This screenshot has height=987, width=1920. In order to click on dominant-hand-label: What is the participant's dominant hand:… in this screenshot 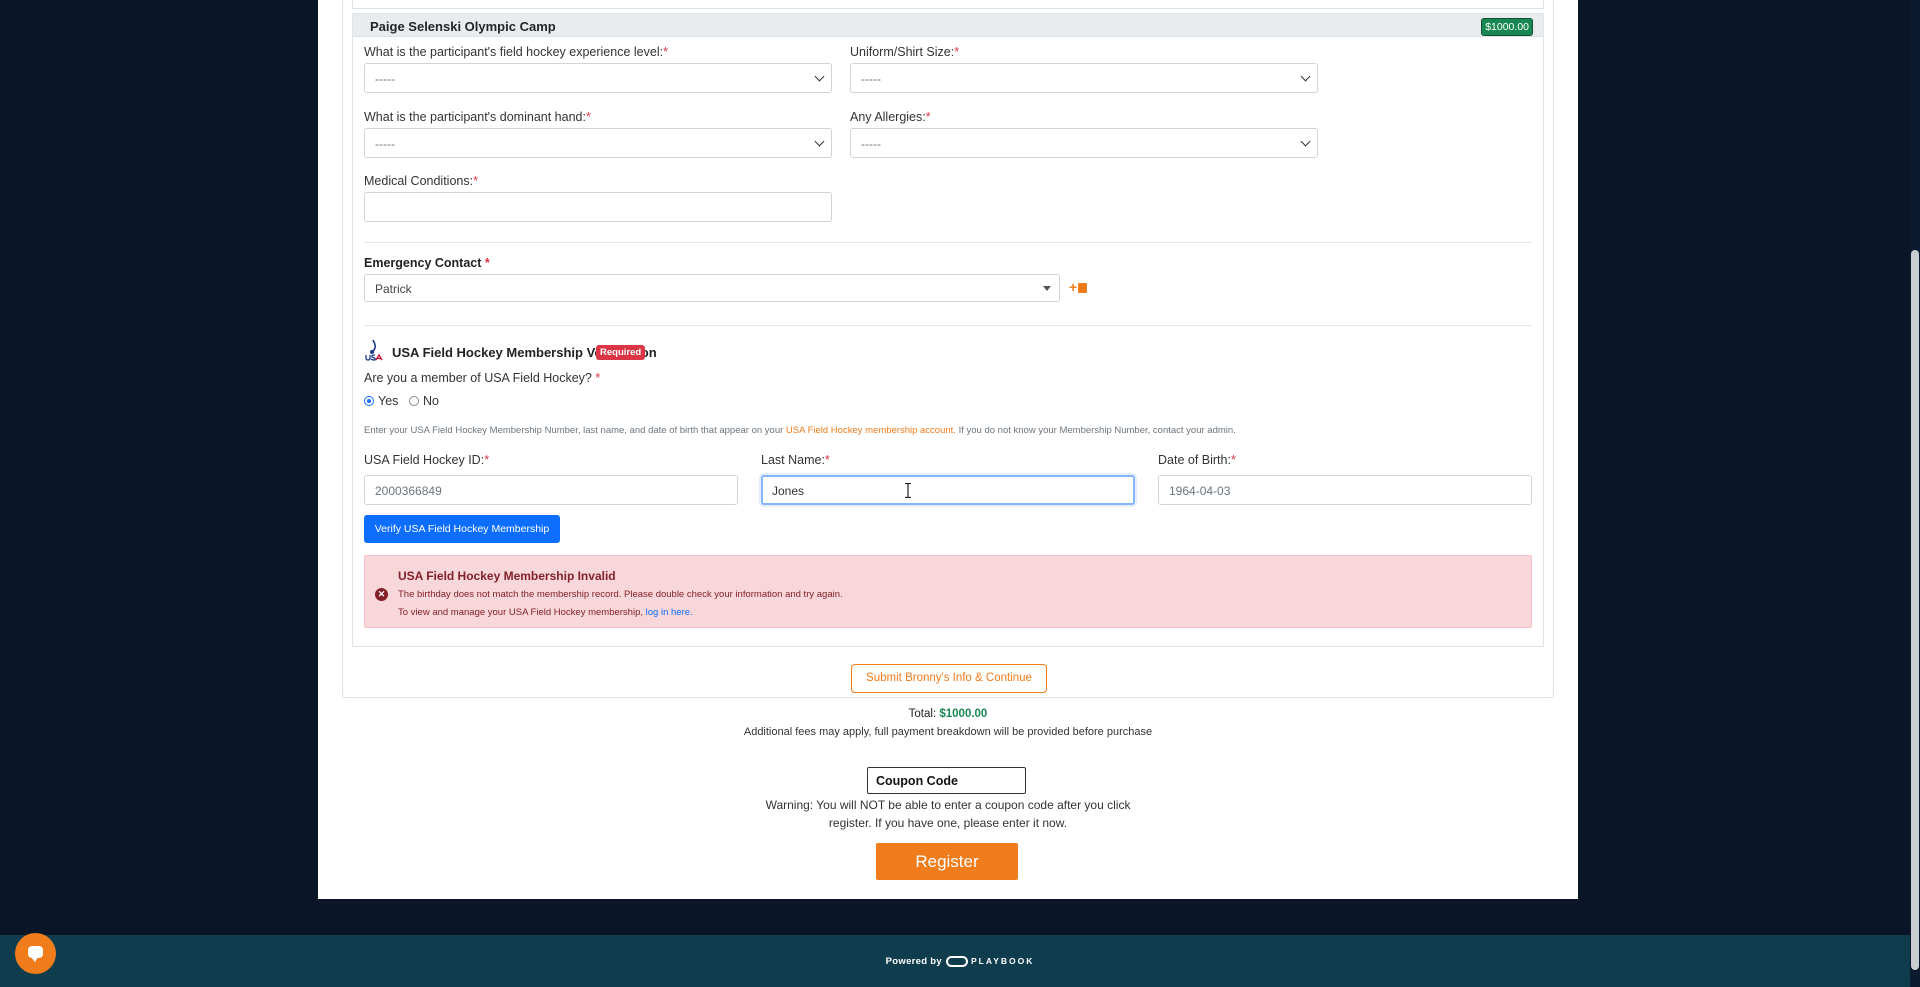, I will do `click(477, 117)`.